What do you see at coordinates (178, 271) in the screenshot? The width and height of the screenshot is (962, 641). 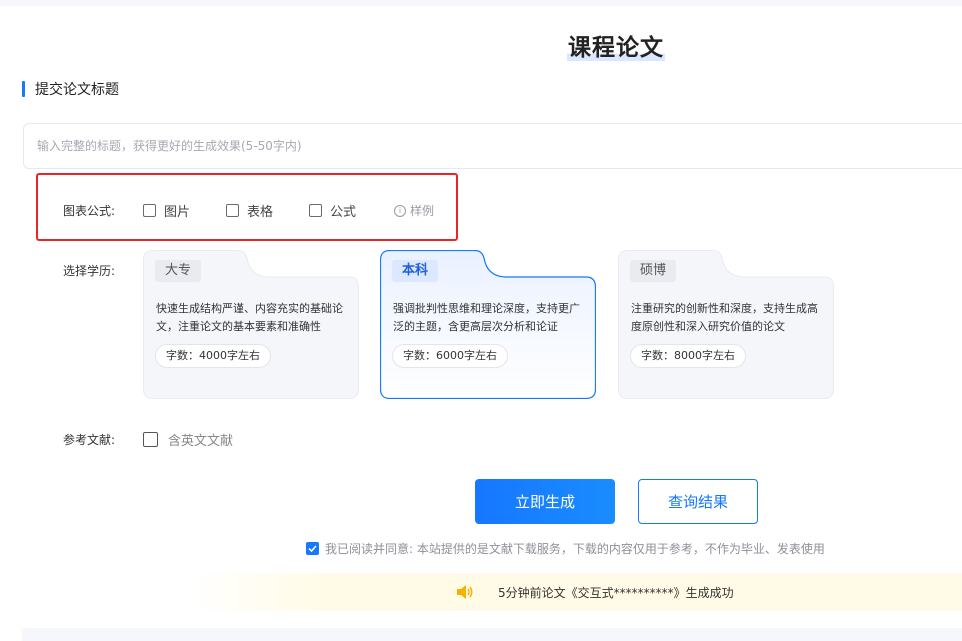 I see `card-tag: 大专` at bounding box center [178, 271].